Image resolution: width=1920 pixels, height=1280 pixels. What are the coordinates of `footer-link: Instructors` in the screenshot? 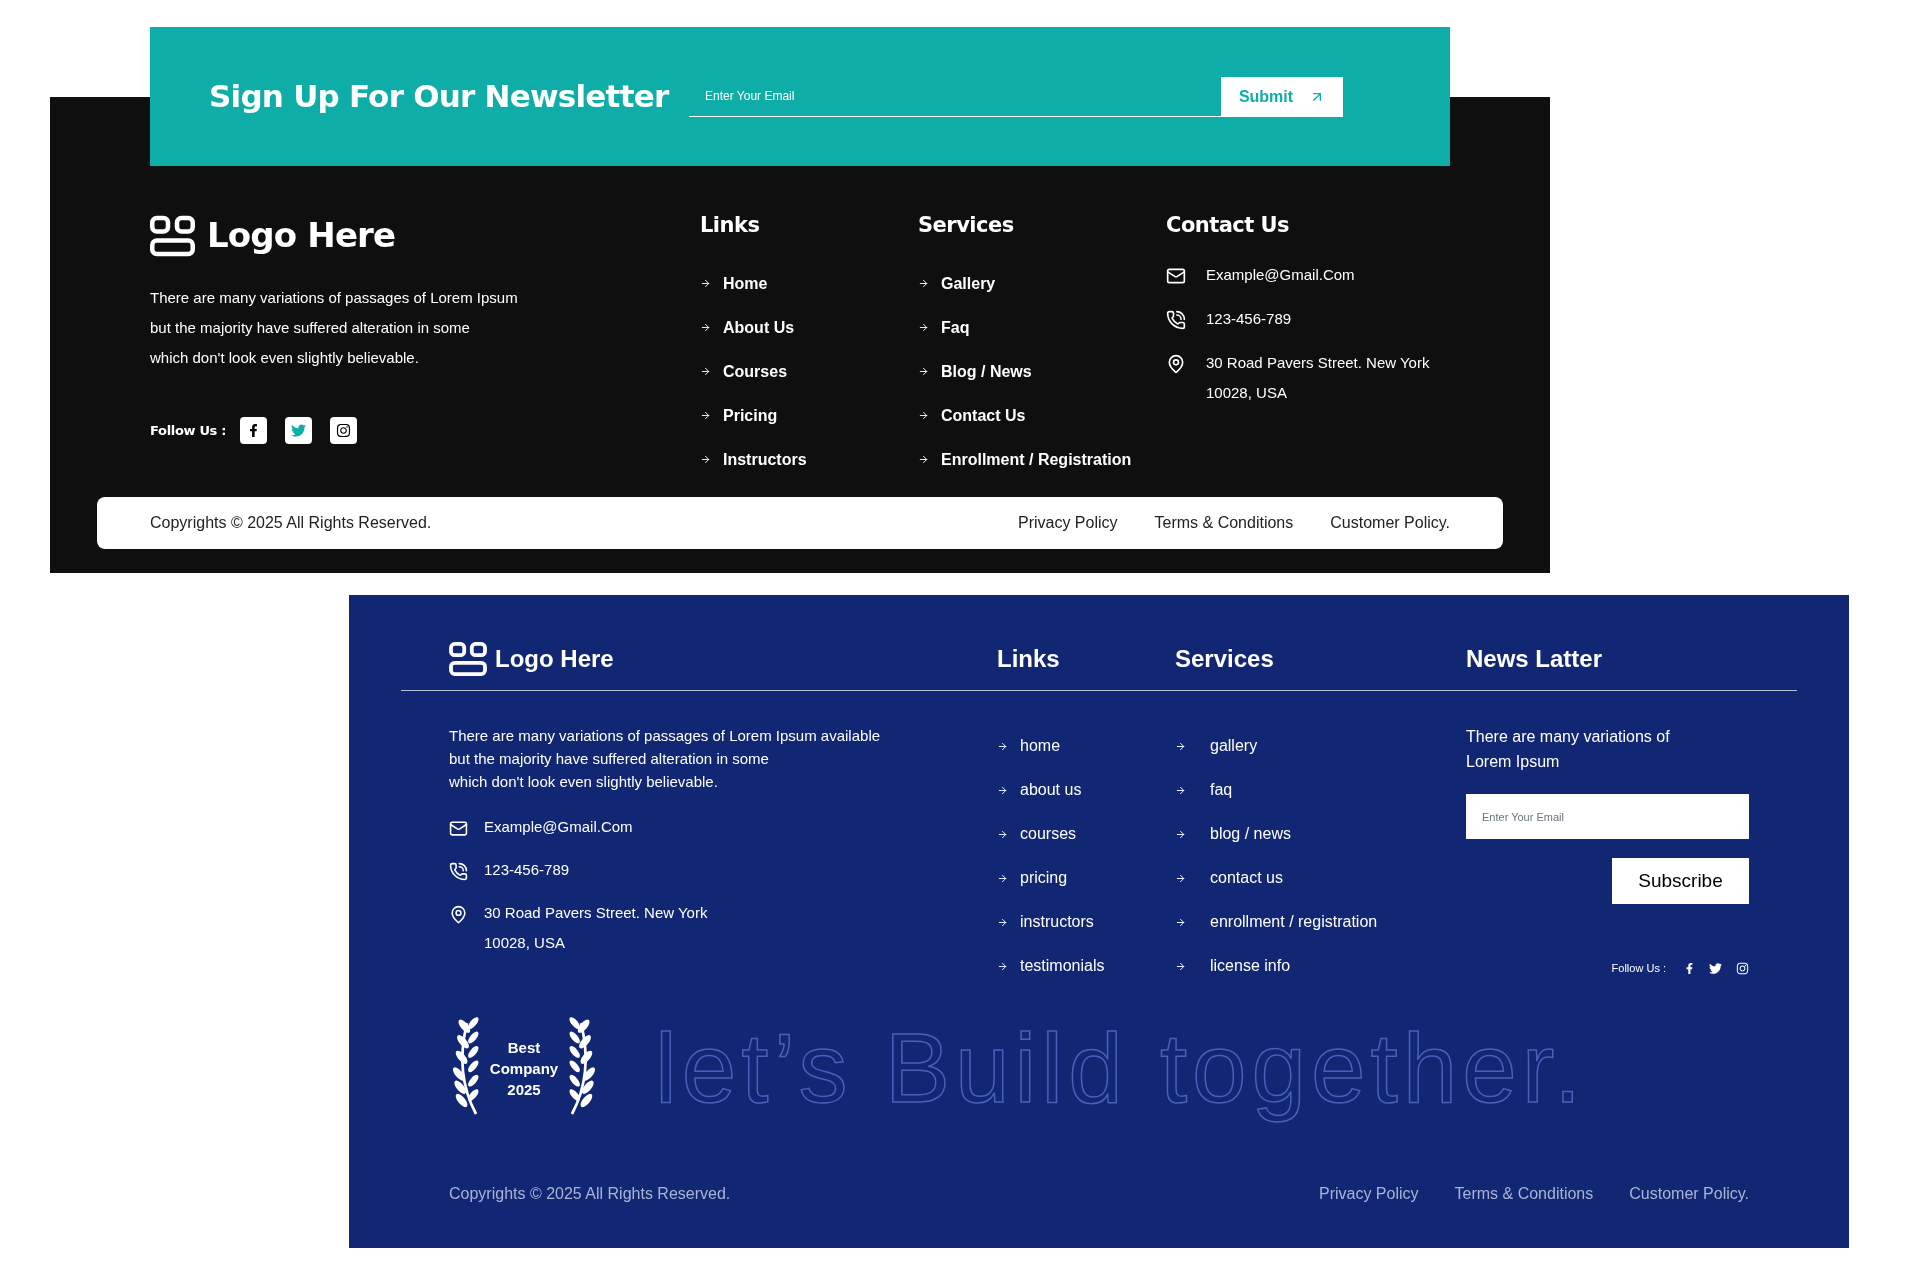 It's located at (765, 459).